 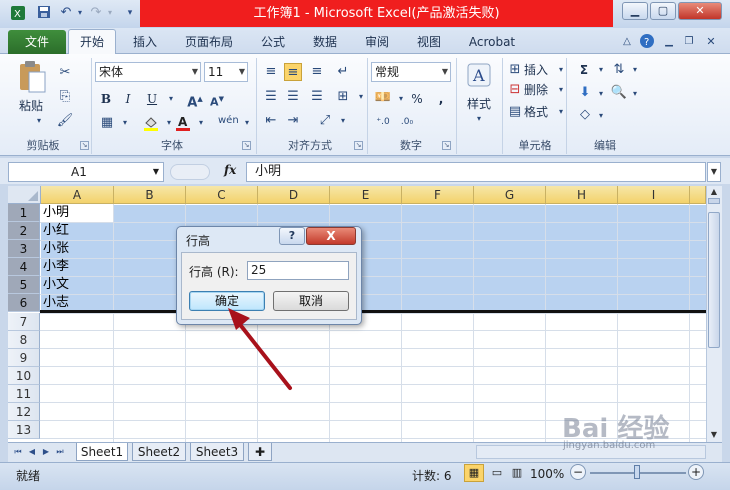 What do you see at coordinates (515, 112) in the screenshot?
I see `format-cells-icon: ▤` at bounding box center [515, 112].